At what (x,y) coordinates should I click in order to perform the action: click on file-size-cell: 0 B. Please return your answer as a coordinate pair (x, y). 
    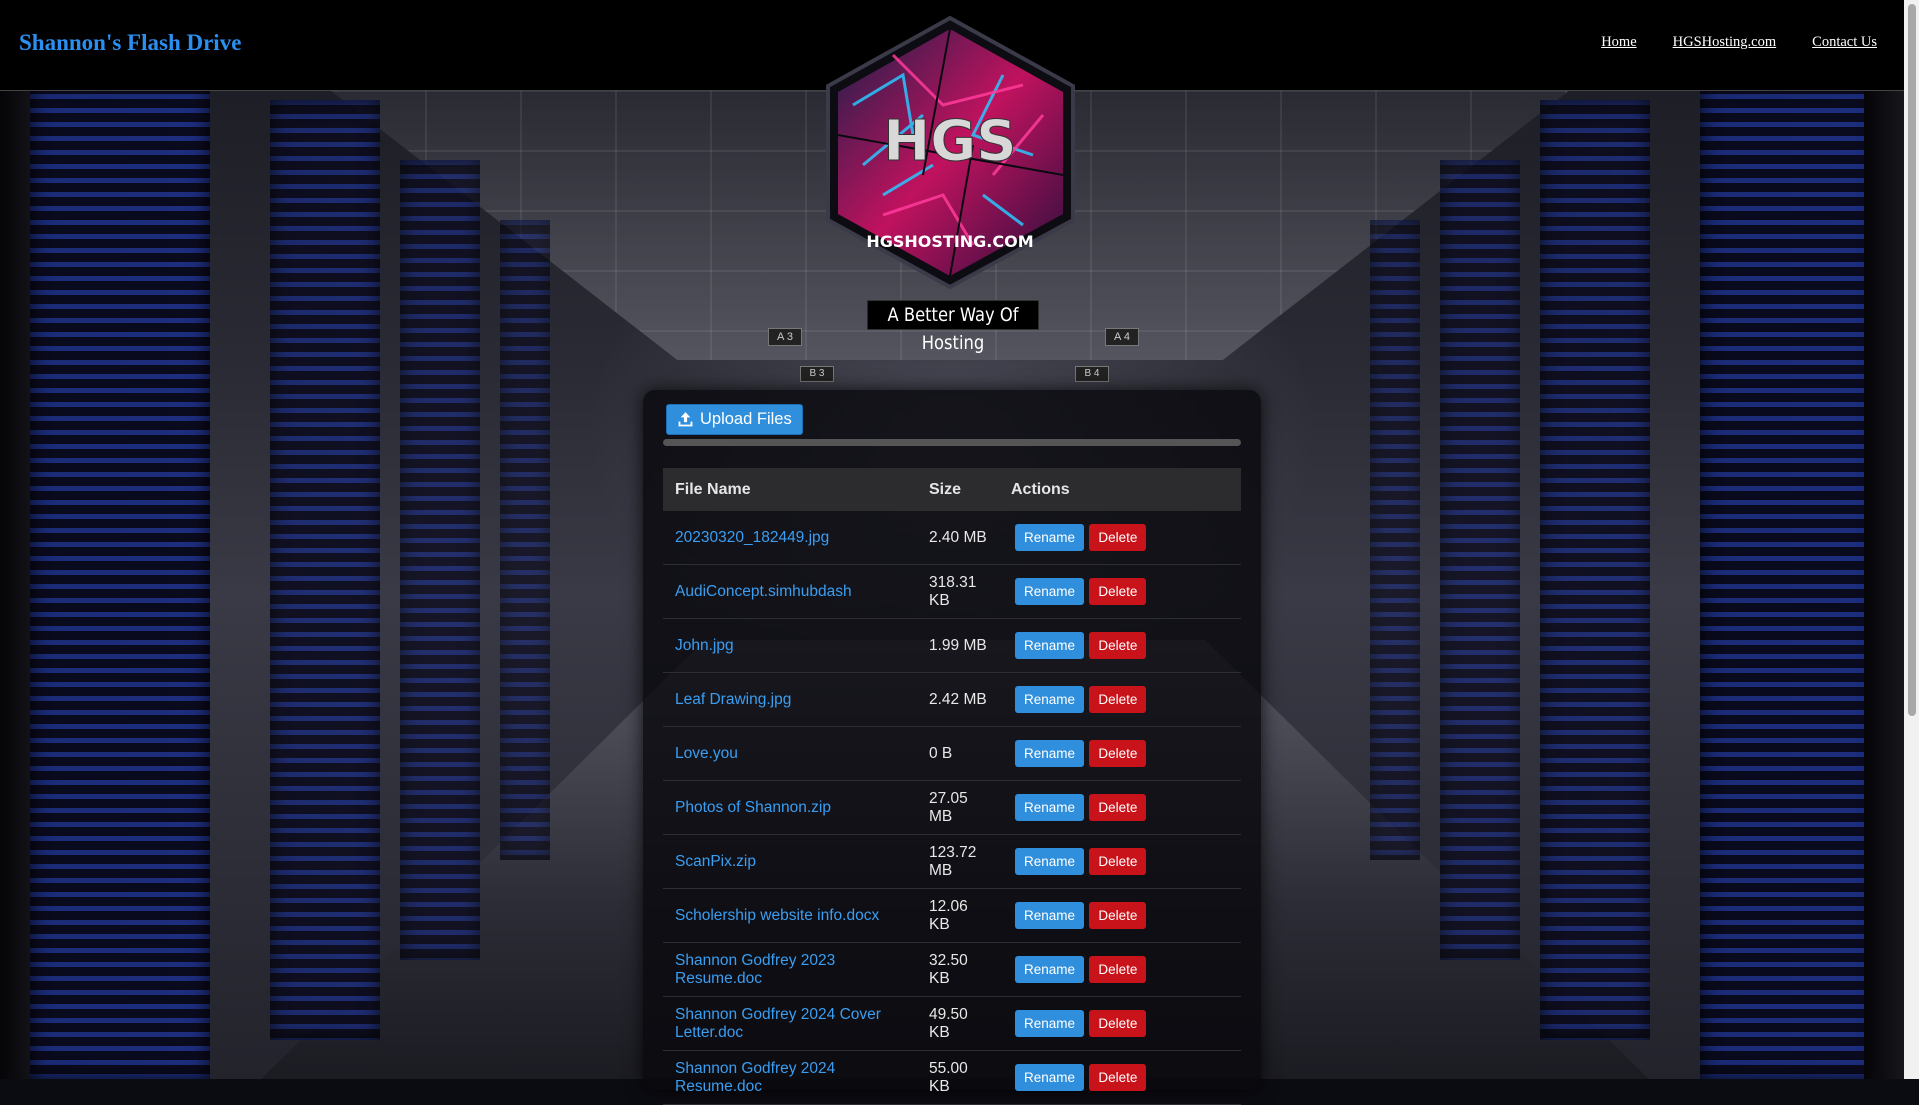
    Looking at the image, I should click on (958, 753).